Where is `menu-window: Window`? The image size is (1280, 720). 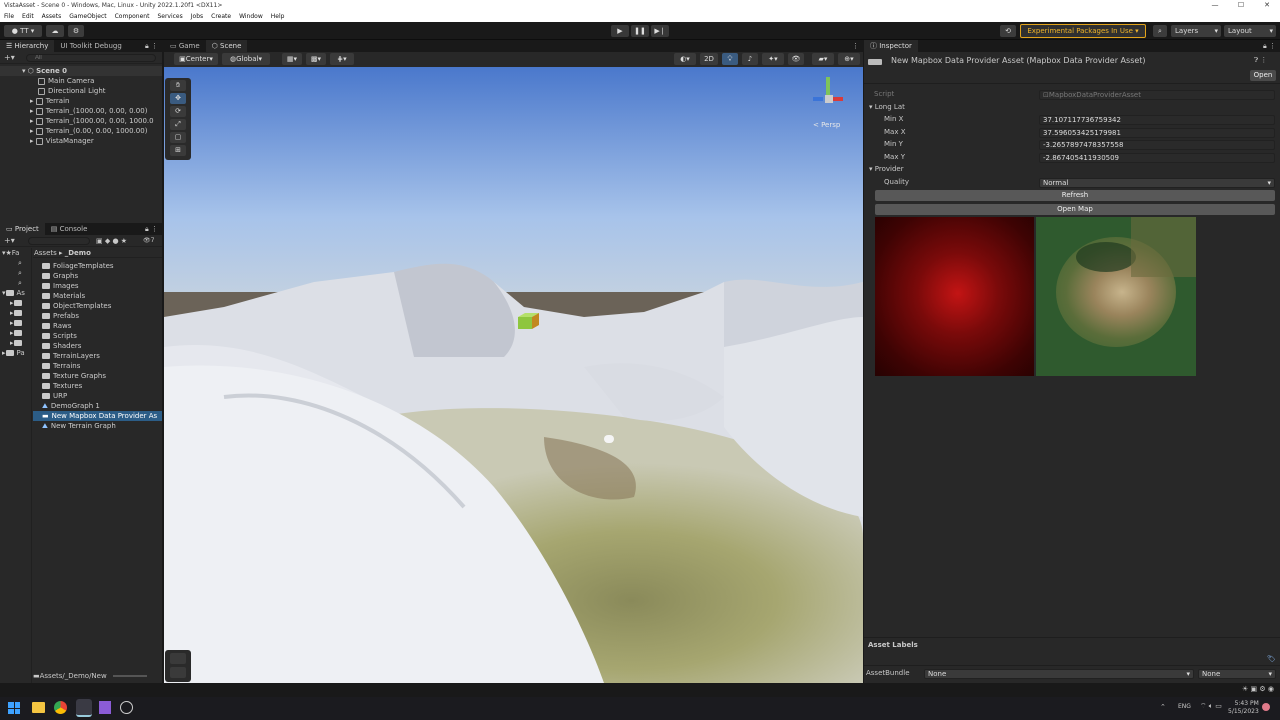 menu-window: Window is located at coordinates (251, 16).